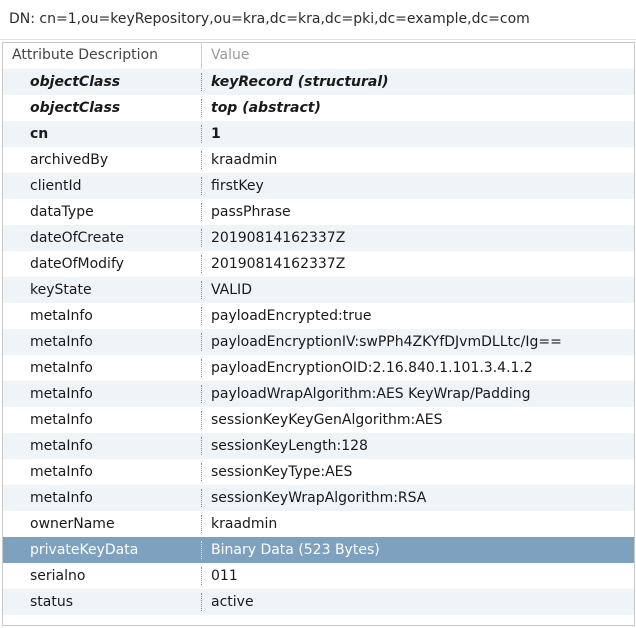  I want to click on attribute-value: 1, so click(216, 134).